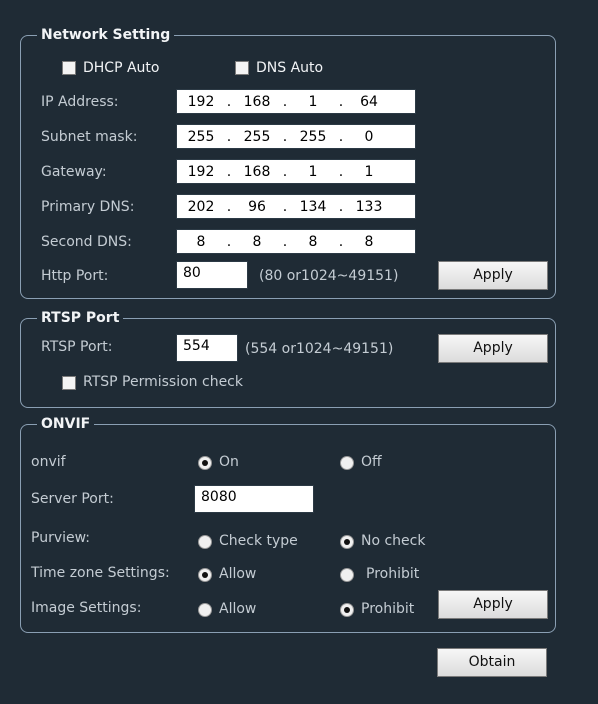  I want to click on onvif-on-label: On, so click(229, 462).